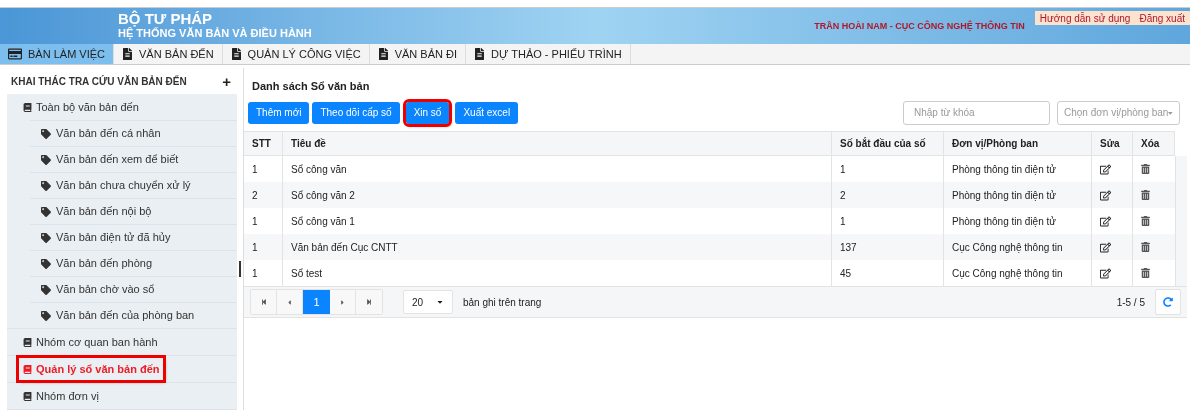 The image size is (1190, 410). What do you see at coordinates (96, 211) in the screenshot?
I see `sidebar-subitem: Văn bản đến nội bộ` at bounding box center [96, 211].